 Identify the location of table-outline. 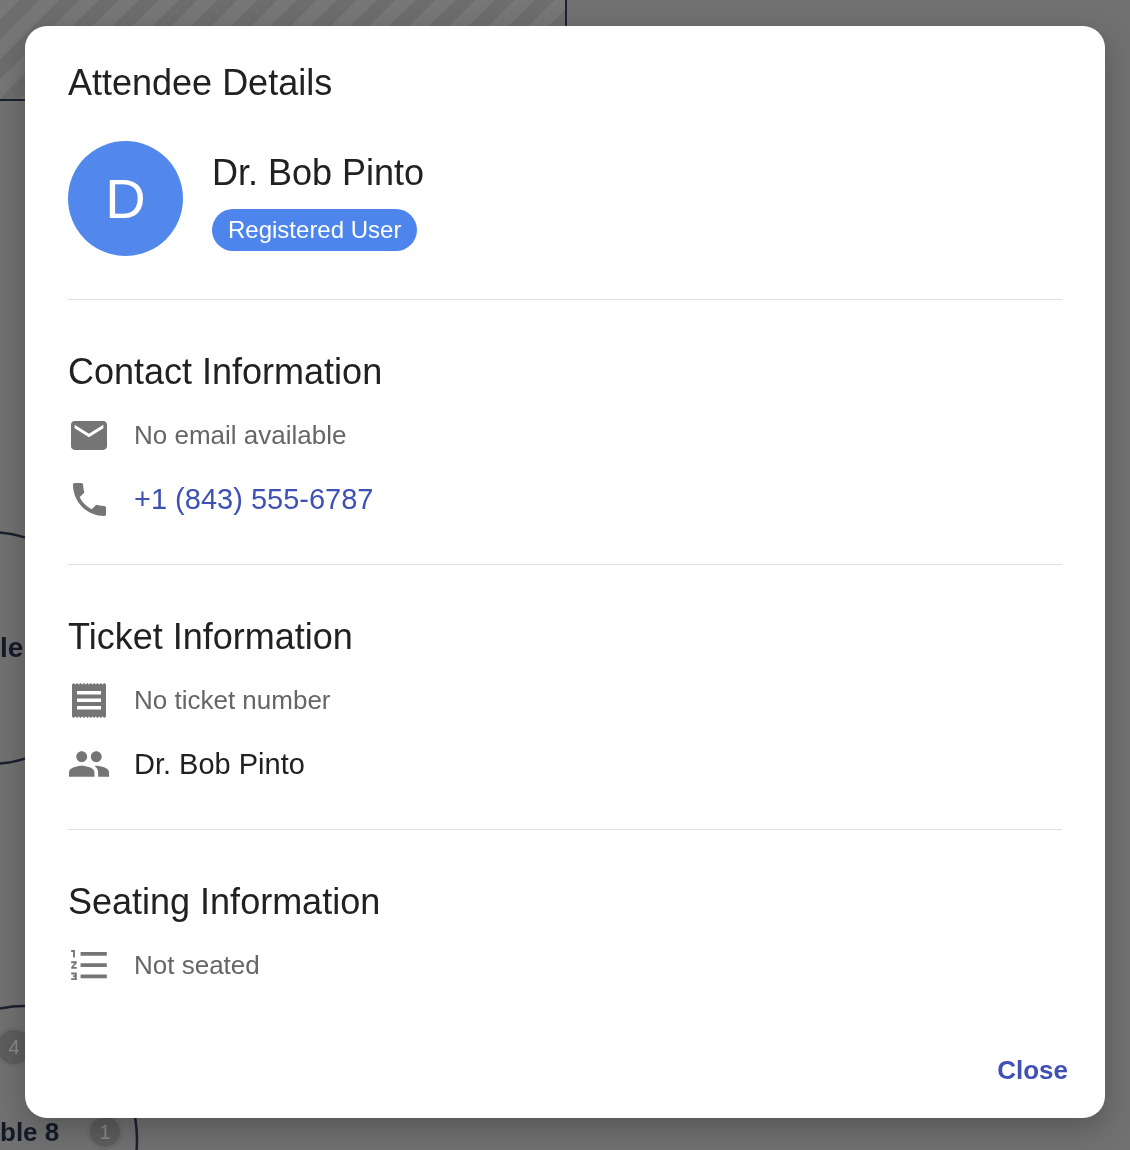
(13, 1007).